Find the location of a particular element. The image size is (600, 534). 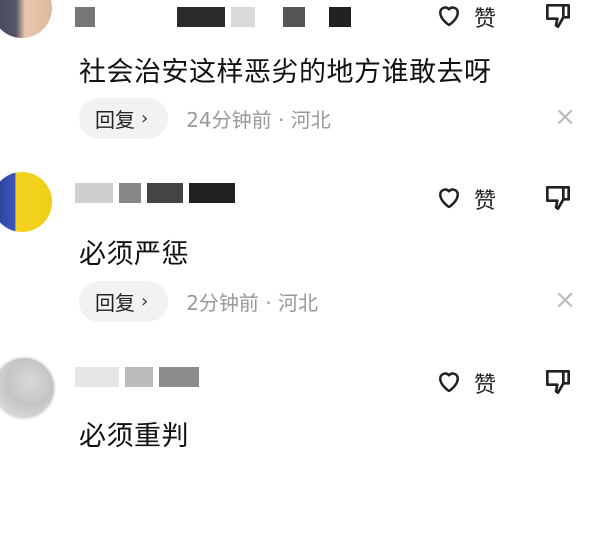

timestamp-location: 24分钟前 · 河北 is located at coordinates (258, 120).